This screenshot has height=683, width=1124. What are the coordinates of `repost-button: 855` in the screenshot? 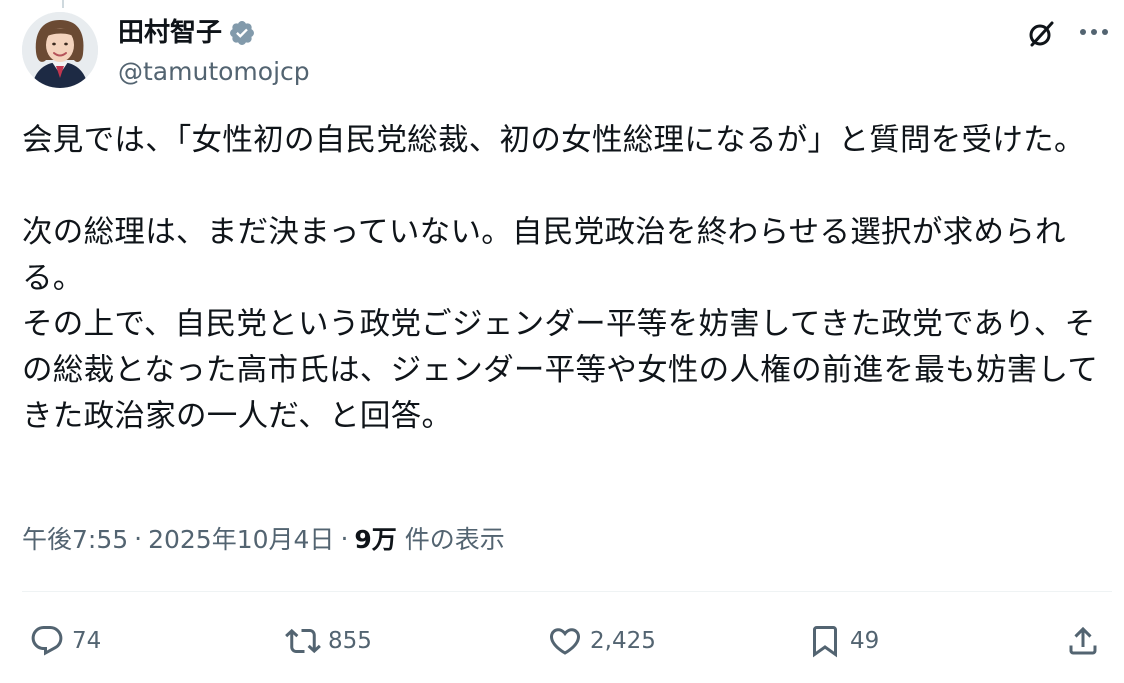 It's located at (328, 641).